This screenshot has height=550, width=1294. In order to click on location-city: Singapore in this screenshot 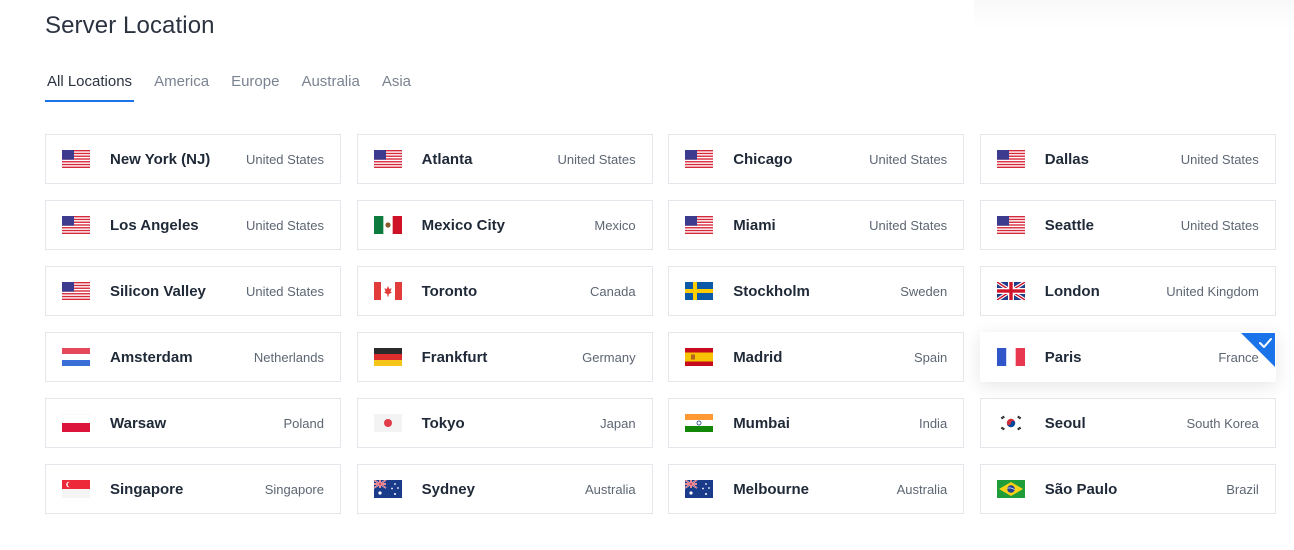, I will do `click(147, 489)`.